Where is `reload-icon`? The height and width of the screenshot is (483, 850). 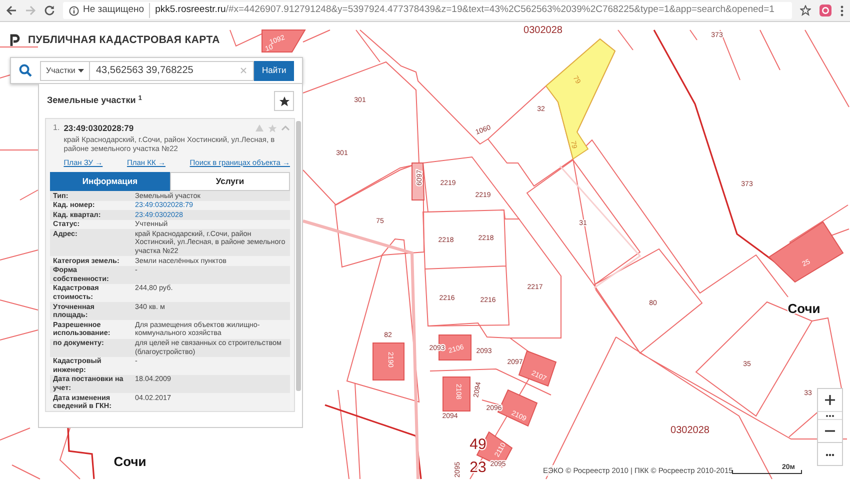 reload-icon is located at coordinates (49, 10).